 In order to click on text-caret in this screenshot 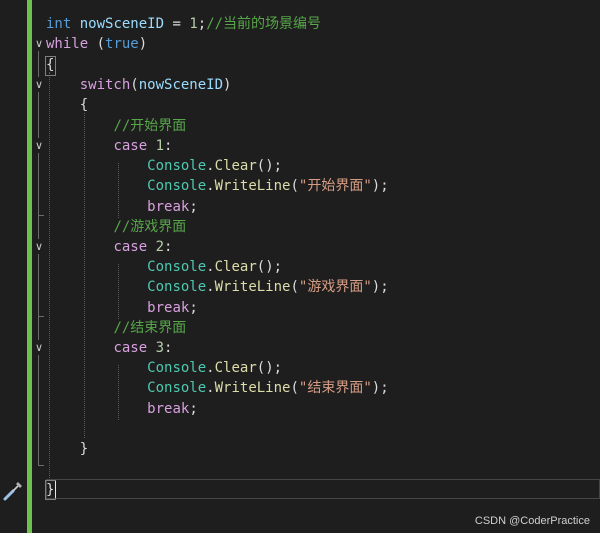, I will do `click(55, 489)`.